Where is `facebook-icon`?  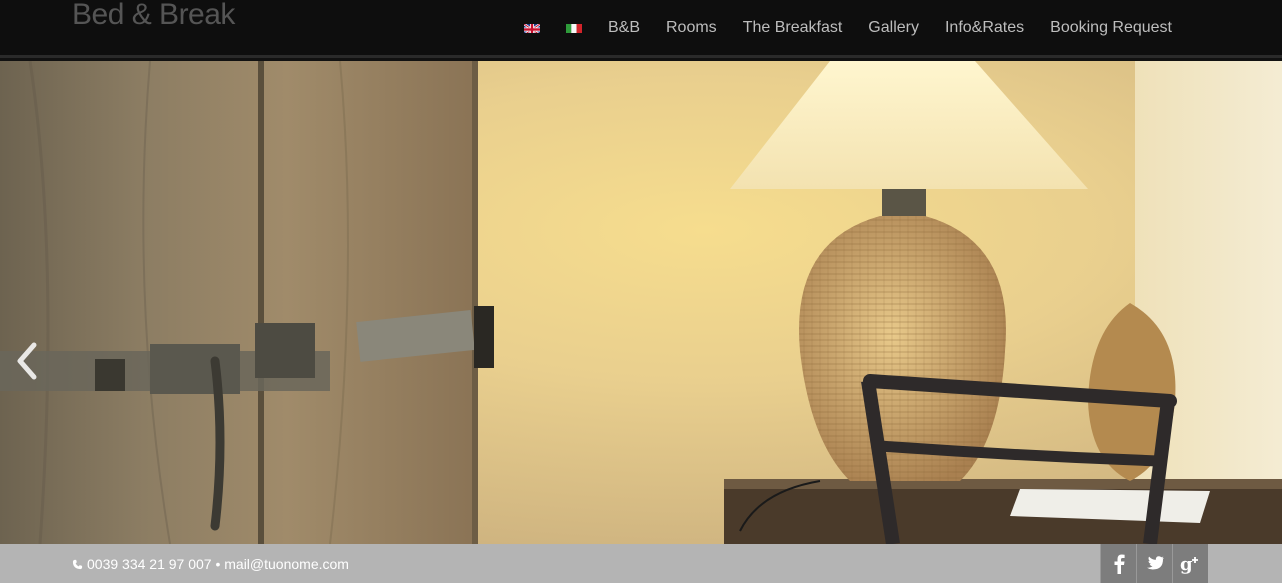
facebook-icon is located at coordinates (1118, 563).